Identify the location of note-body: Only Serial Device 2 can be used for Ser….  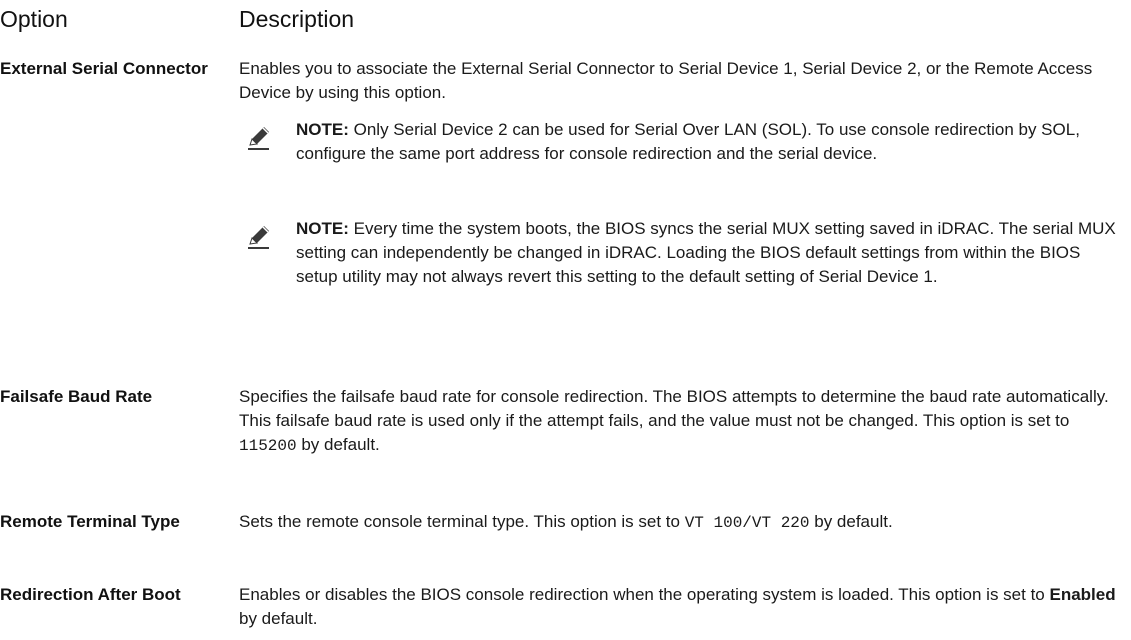
(688, 141).